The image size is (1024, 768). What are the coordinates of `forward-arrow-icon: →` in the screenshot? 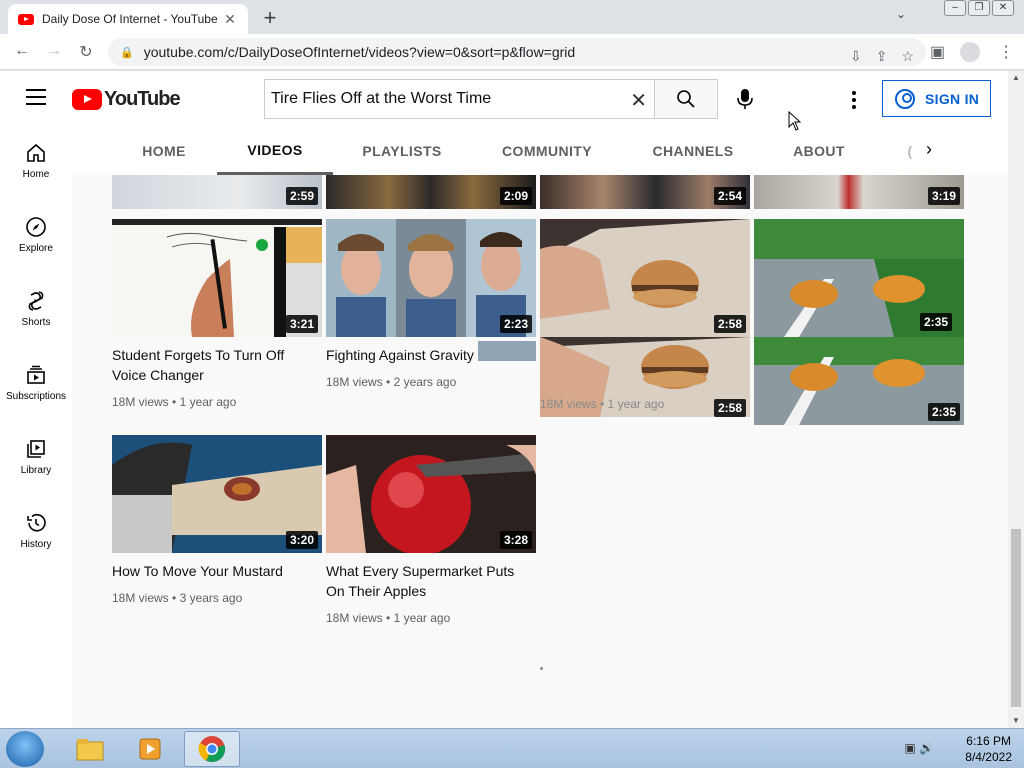 It's located at (54, 51).